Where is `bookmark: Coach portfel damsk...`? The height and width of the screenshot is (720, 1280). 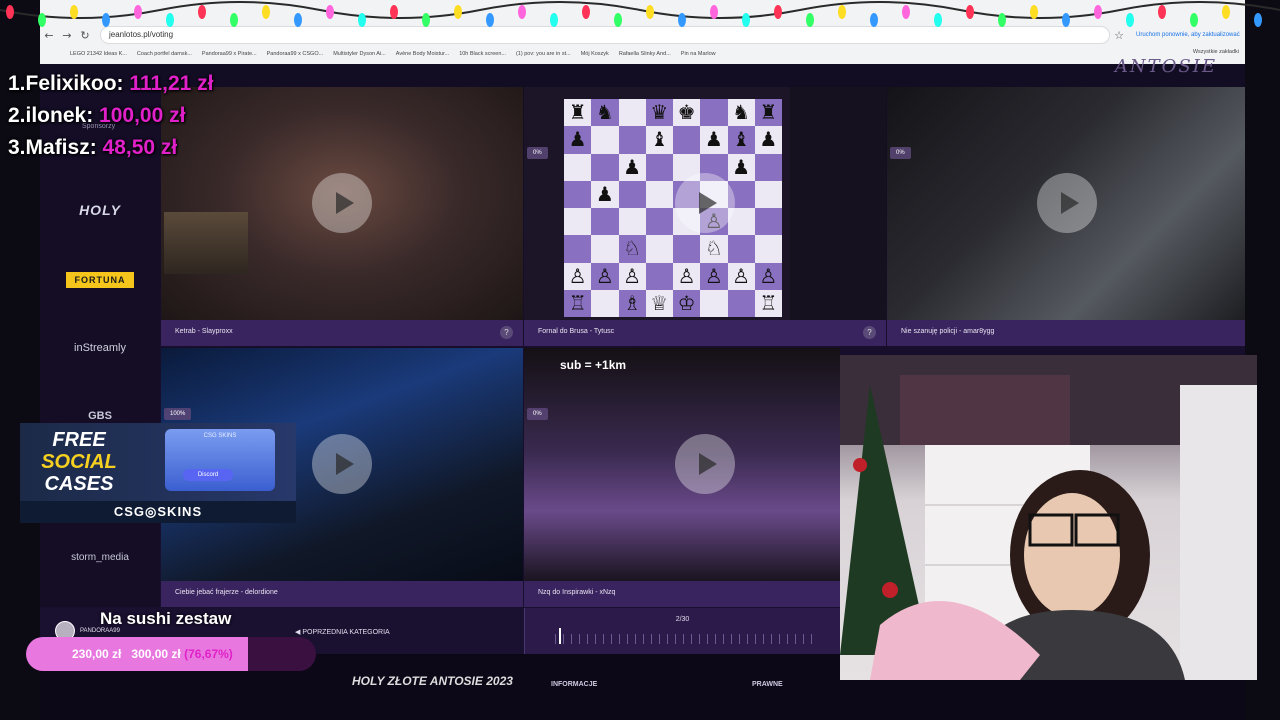
bookmark: Coach portfel damsk... is located at coordinates (164, 54).